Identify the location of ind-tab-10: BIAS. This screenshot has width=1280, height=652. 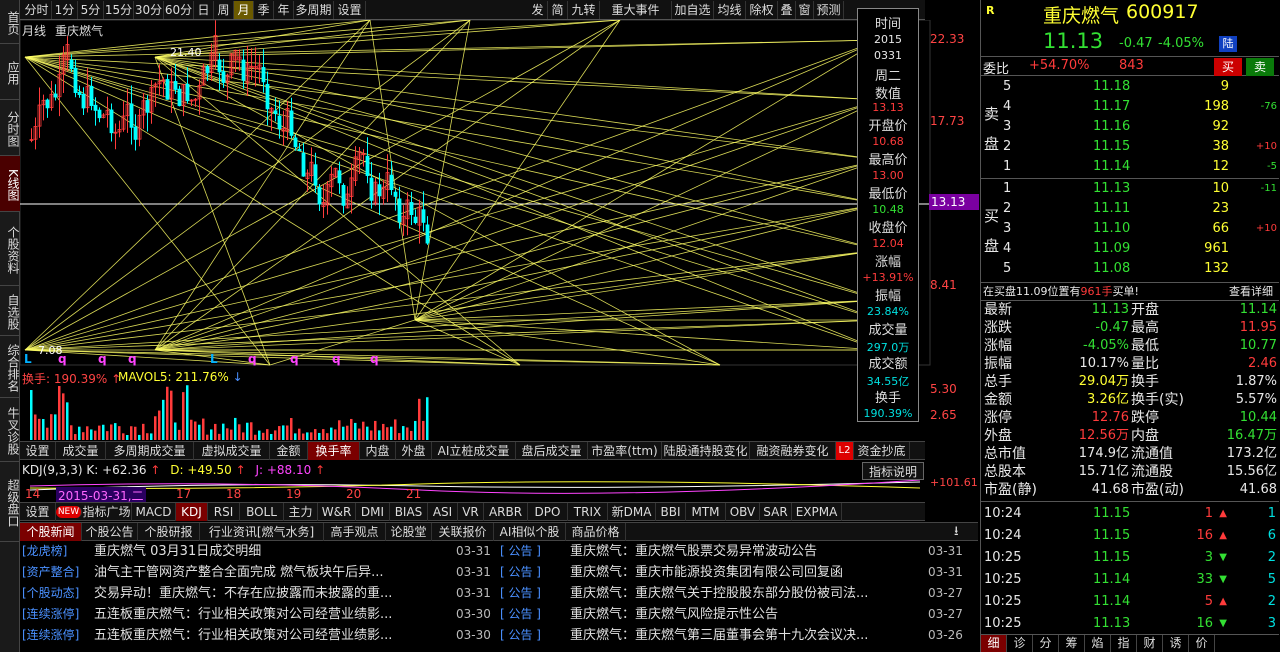
(409, 512).